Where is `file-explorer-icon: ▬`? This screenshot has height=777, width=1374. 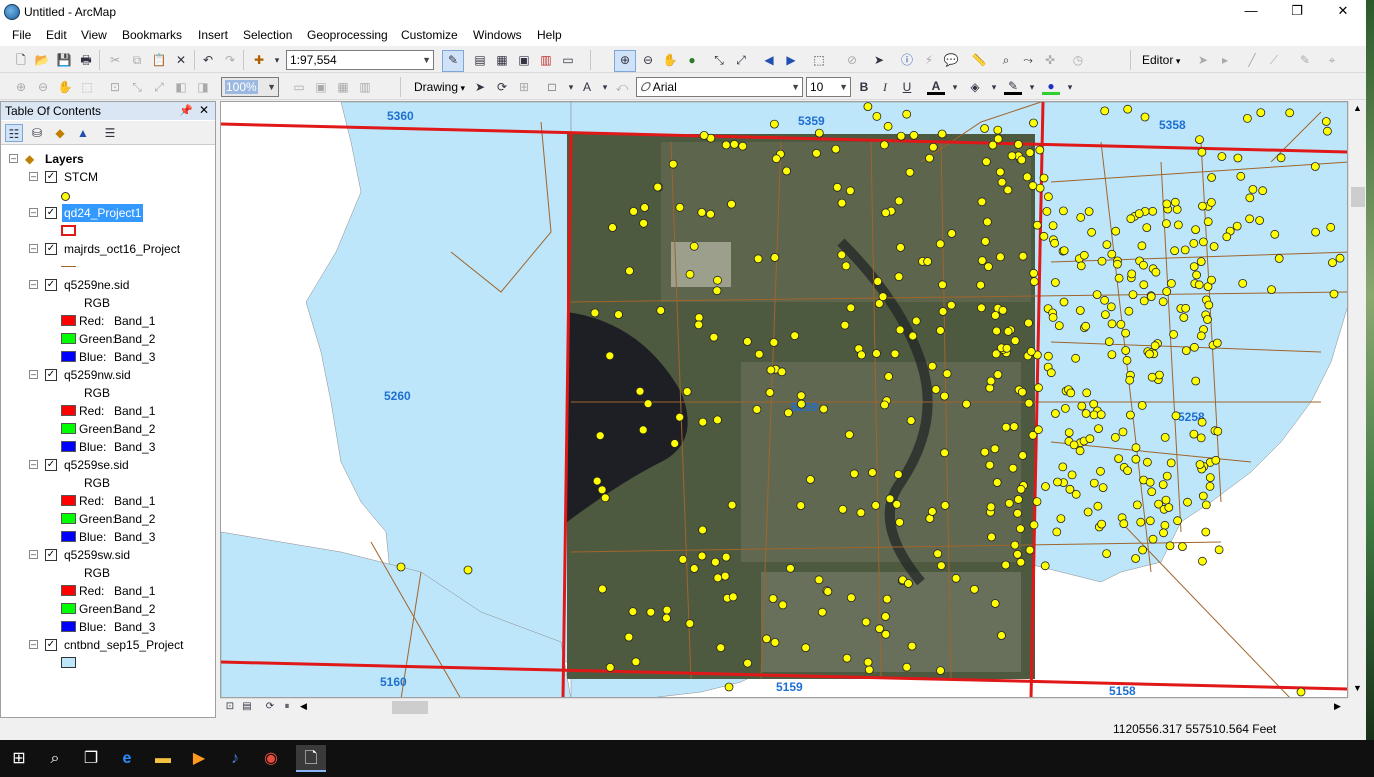
file-explorer-icon: ▬ is located at coordinates (163, 758).